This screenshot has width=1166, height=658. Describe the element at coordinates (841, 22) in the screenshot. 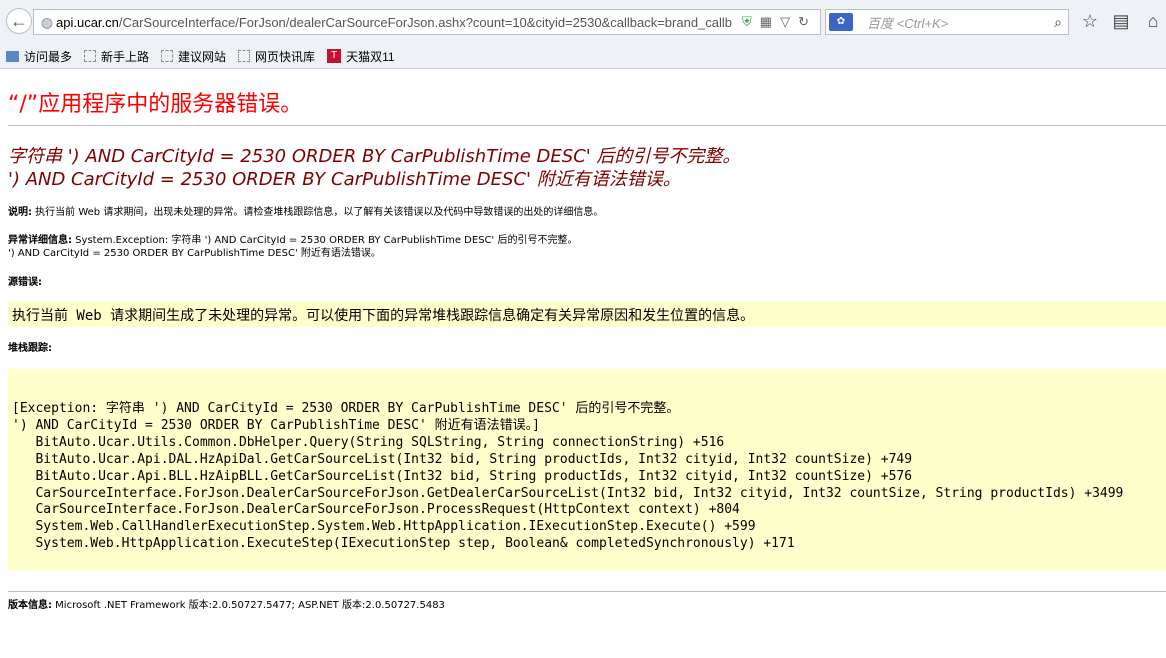

I see `paw-icon: ✿` at that location.